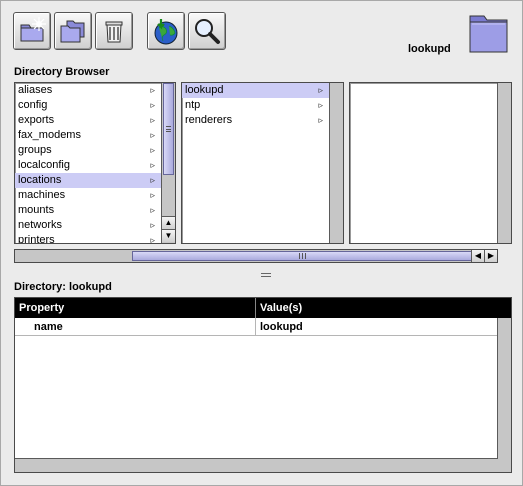 The image size is (523, 486). I want to click on column1-item-label: aliases, so click(35, 90).